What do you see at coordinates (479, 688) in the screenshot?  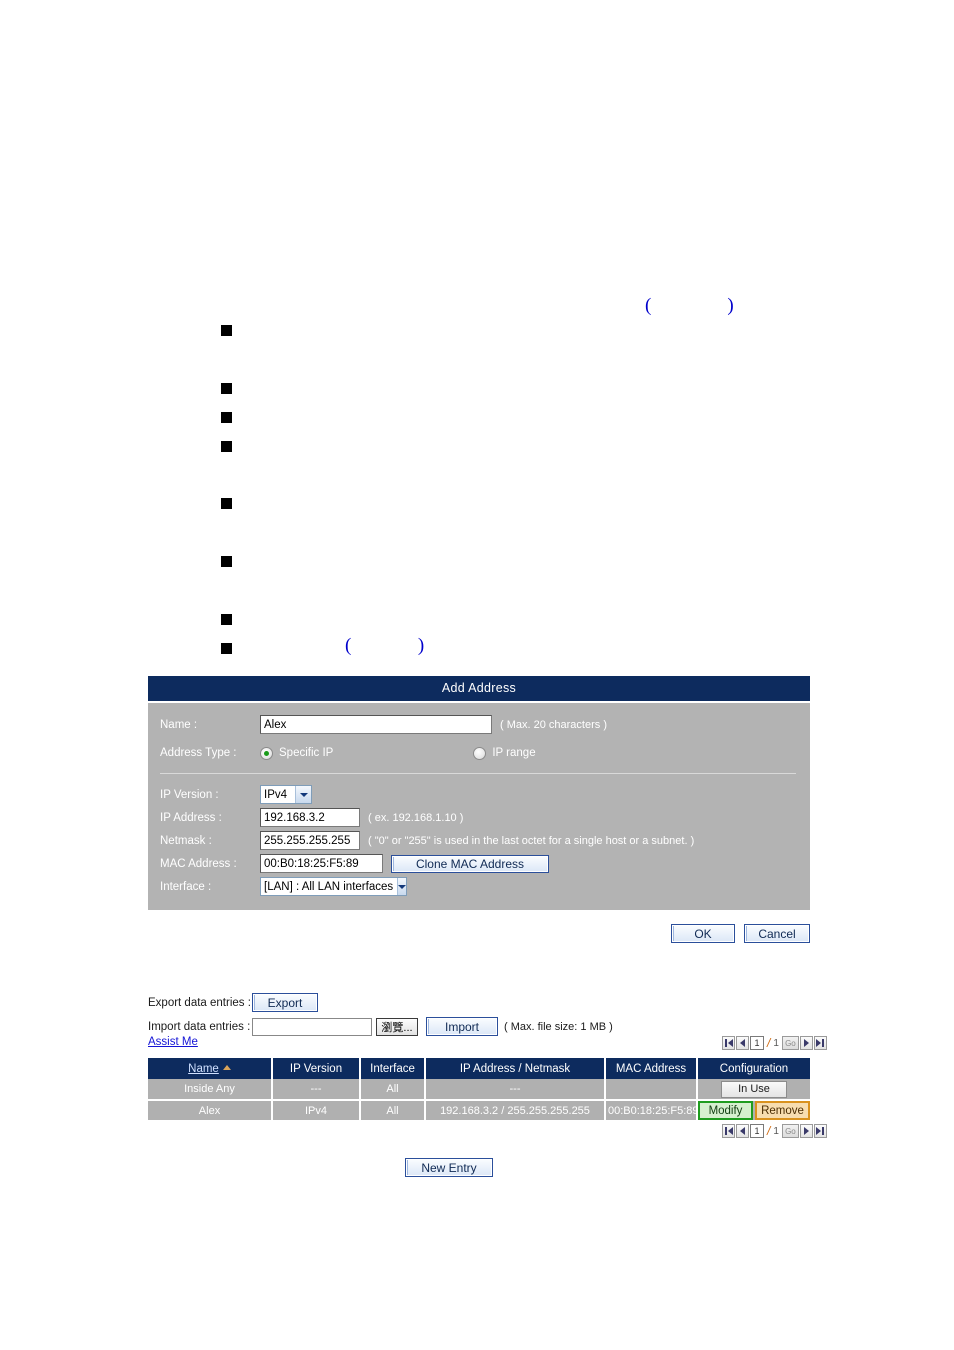 I see `panel-title: Add Address` at bounding box center [479, 688].